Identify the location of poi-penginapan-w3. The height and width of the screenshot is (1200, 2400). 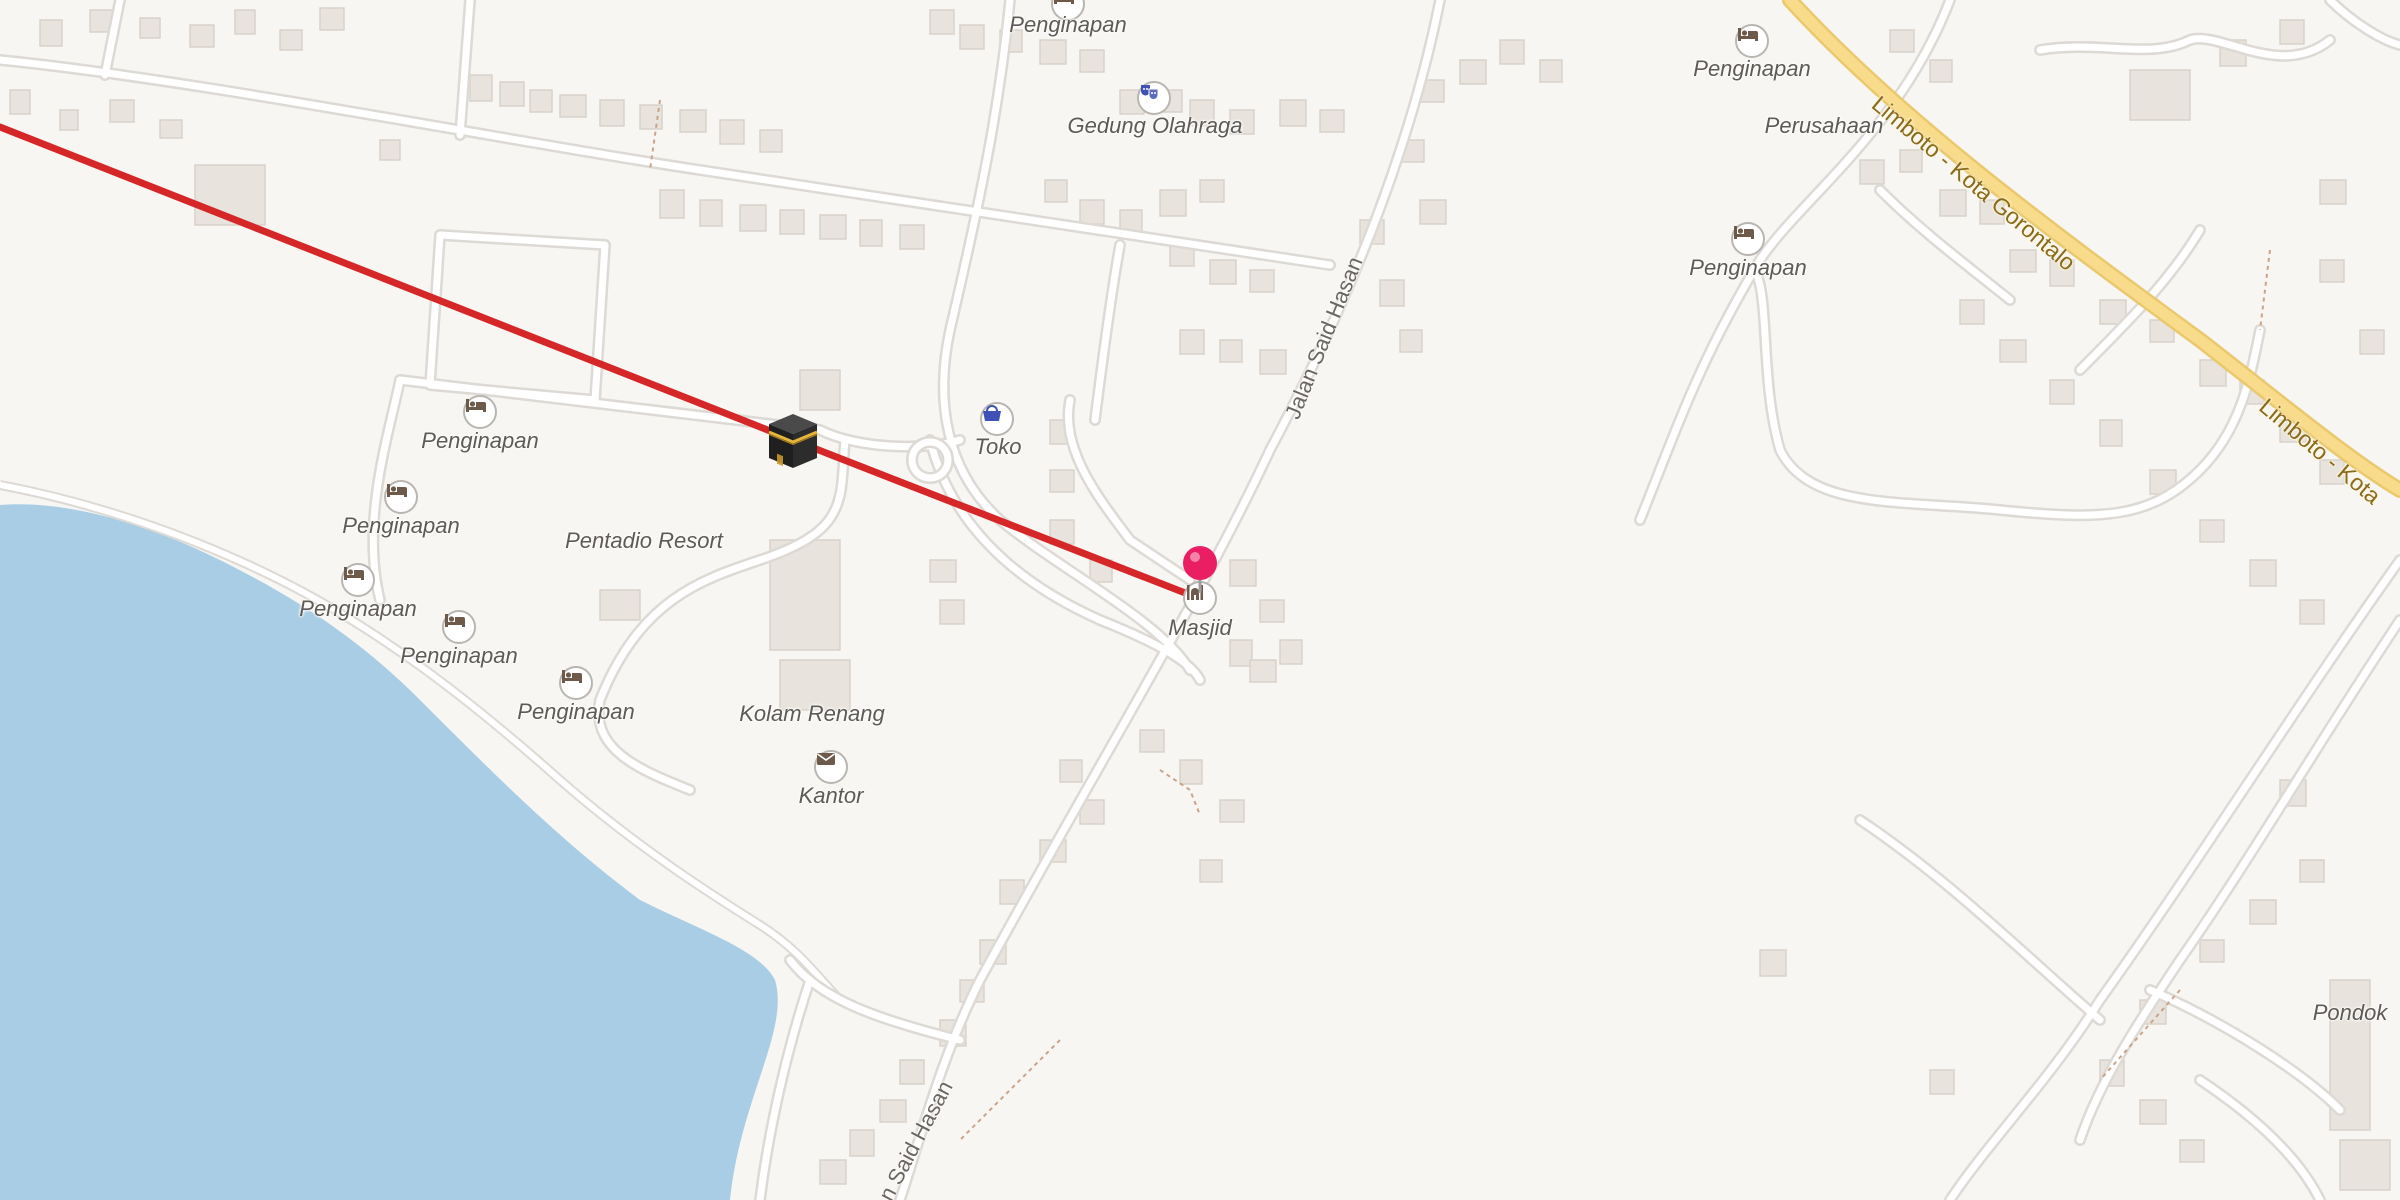
(358, 580).